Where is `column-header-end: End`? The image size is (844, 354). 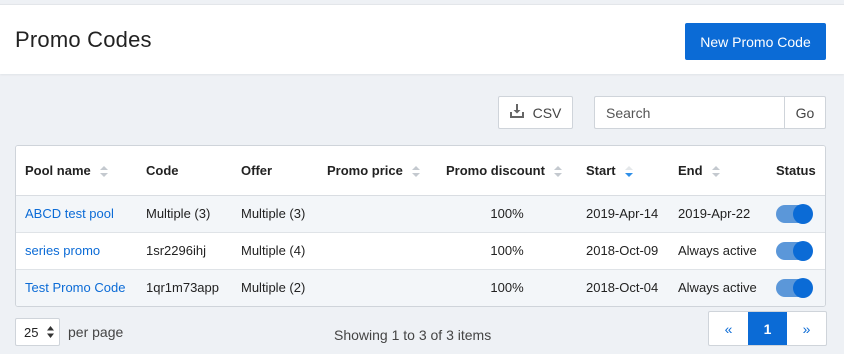 column-header-end: End is located at coordinates (718, 171).